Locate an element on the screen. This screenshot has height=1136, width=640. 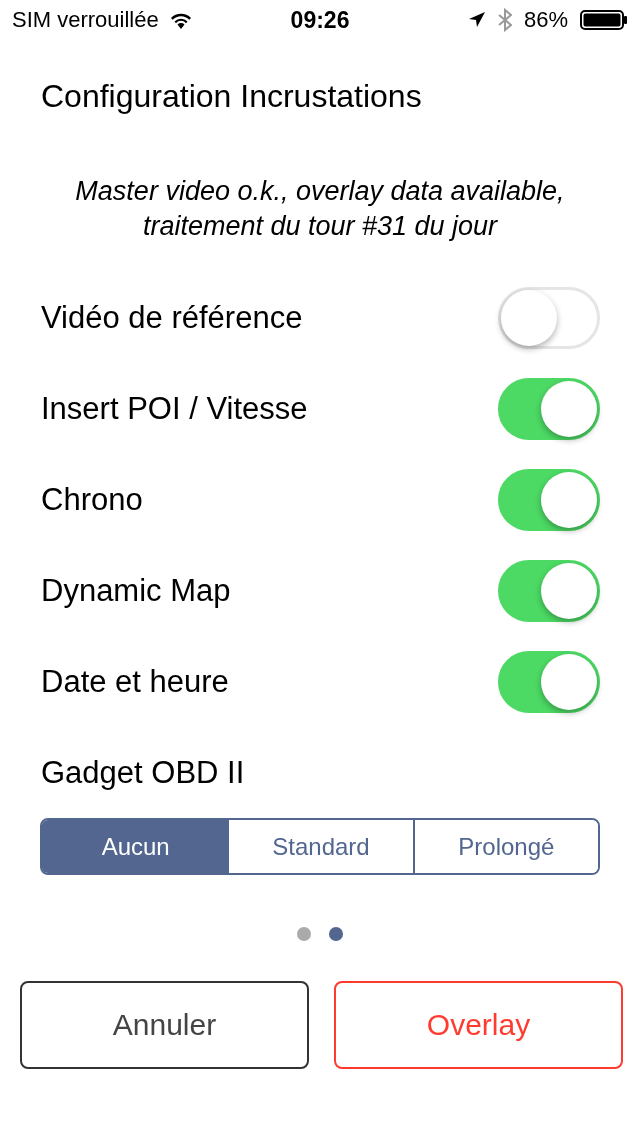
primary-button: Overlay is located at coordinates (478, 1025).